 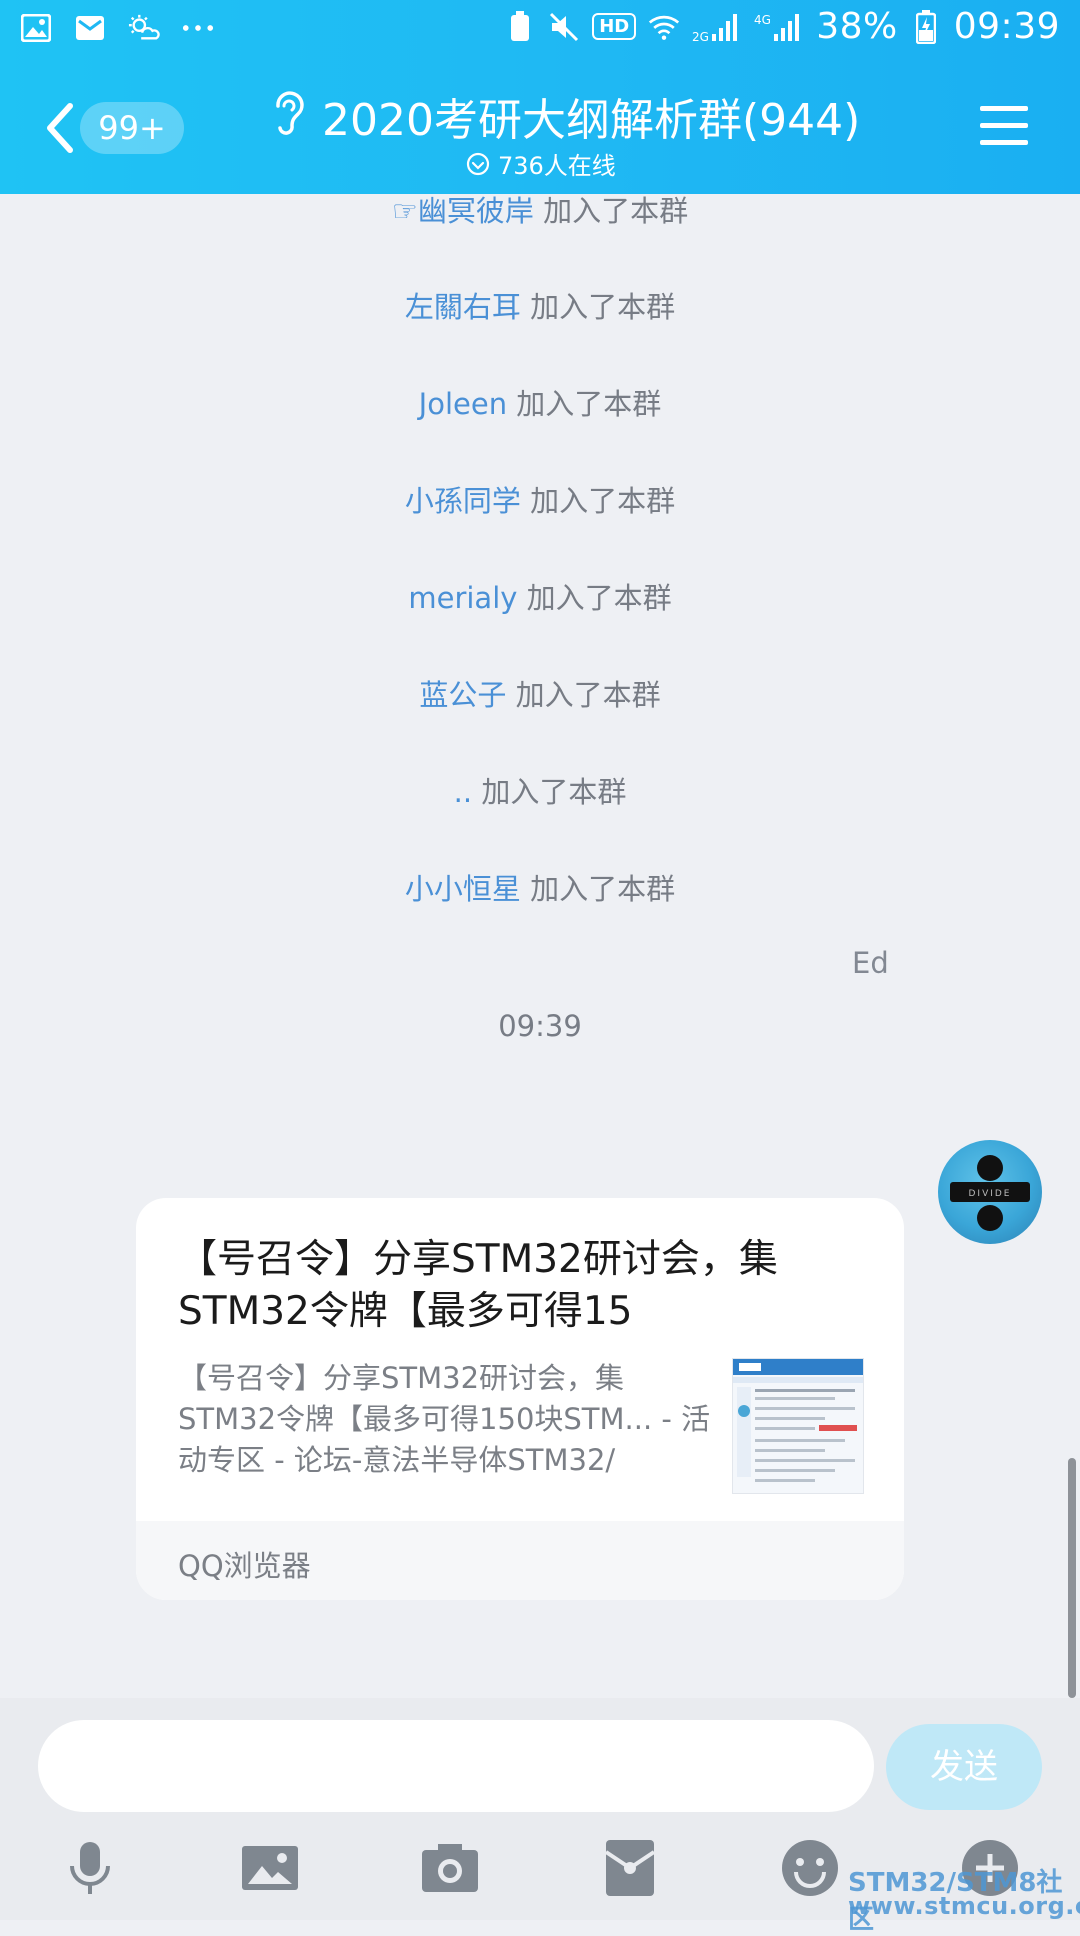 I want to click on camera-button, so click(x=450, y=1868).